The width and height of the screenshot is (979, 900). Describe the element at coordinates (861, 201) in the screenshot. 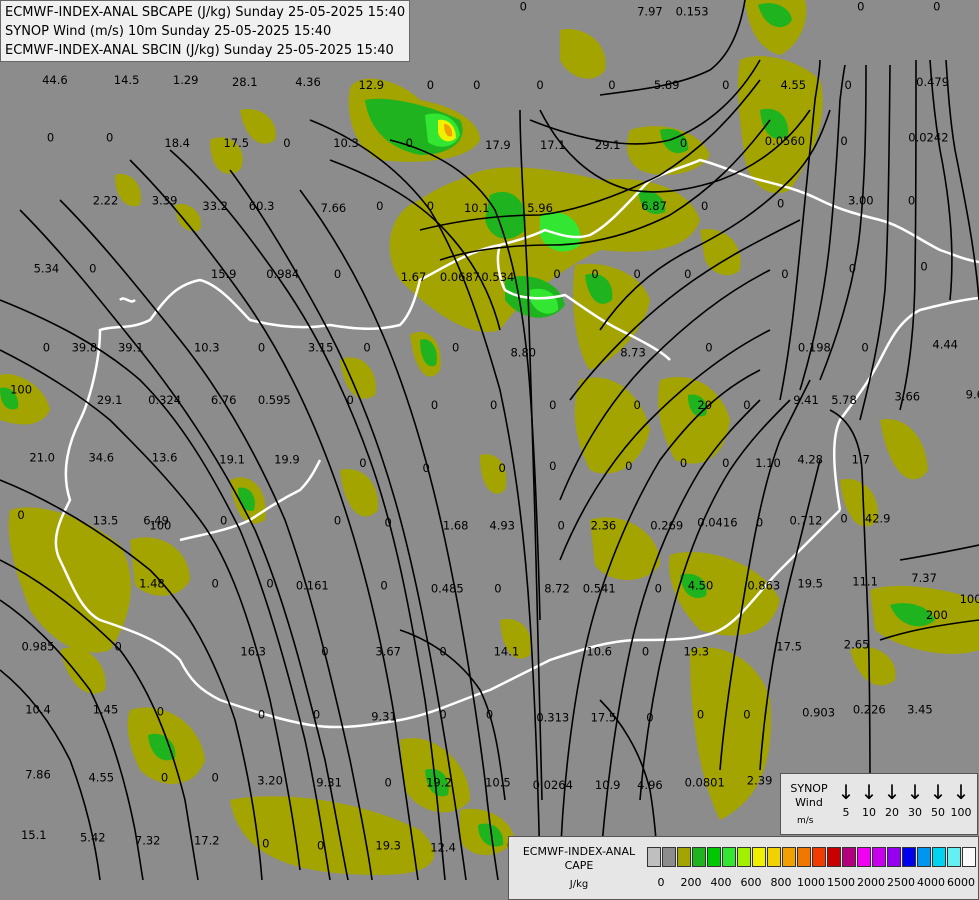

I see `cin-value: 3.00` at that location.